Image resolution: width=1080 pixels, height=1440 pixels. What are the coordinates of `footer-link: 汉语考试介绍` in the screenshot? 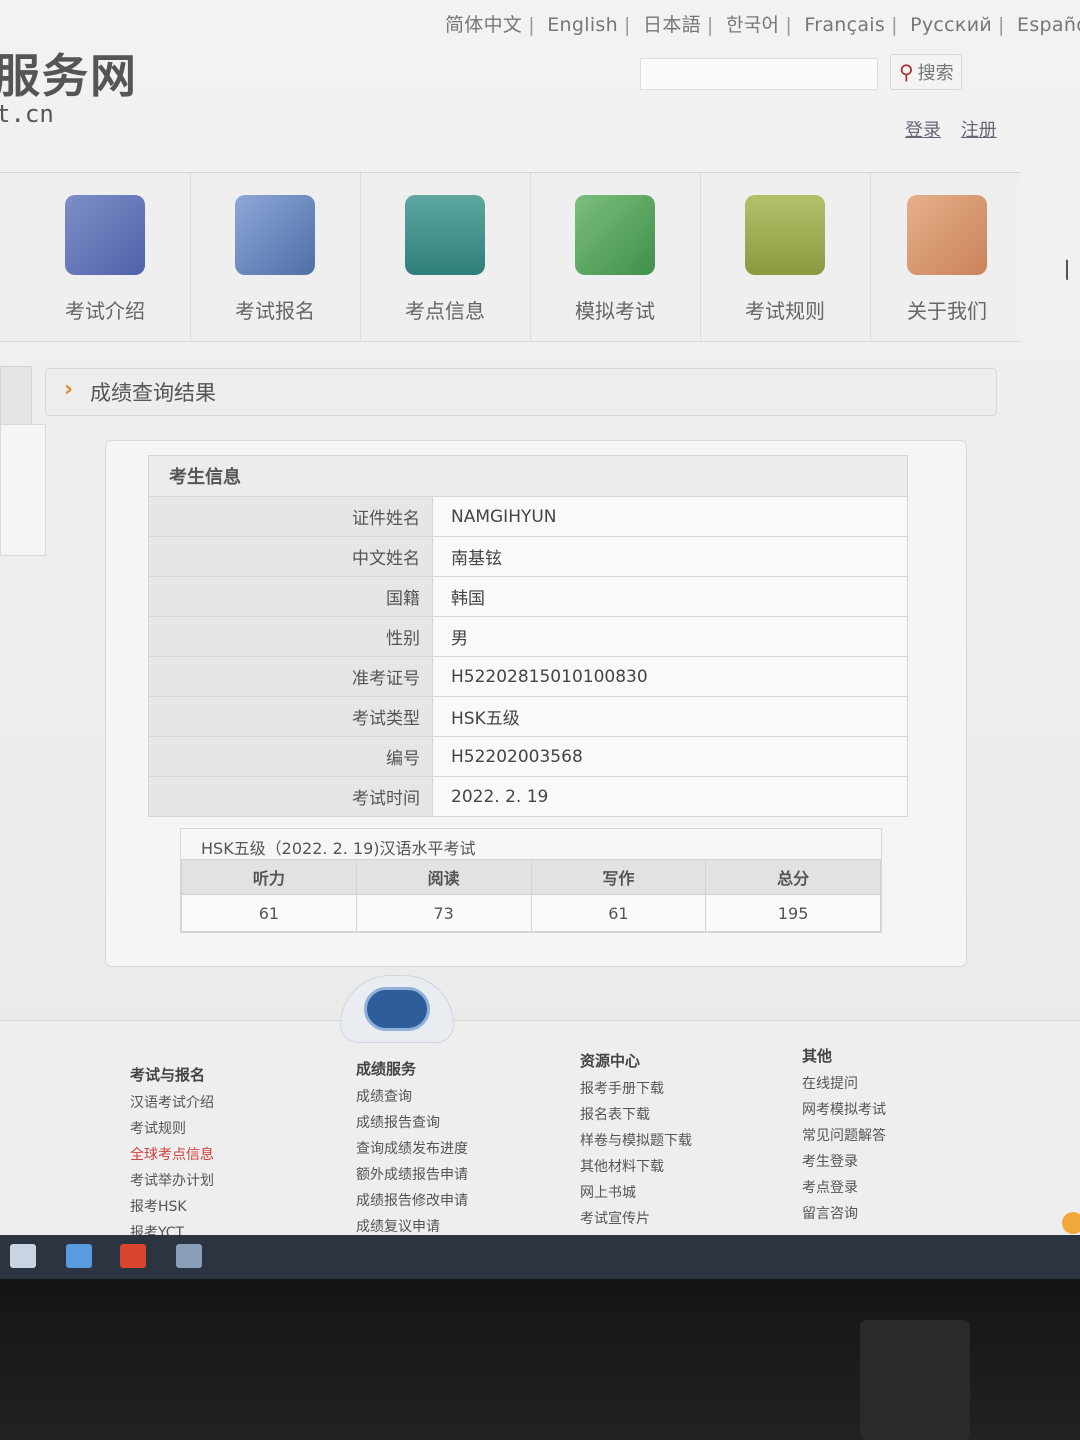 It's located at (172, 1103).